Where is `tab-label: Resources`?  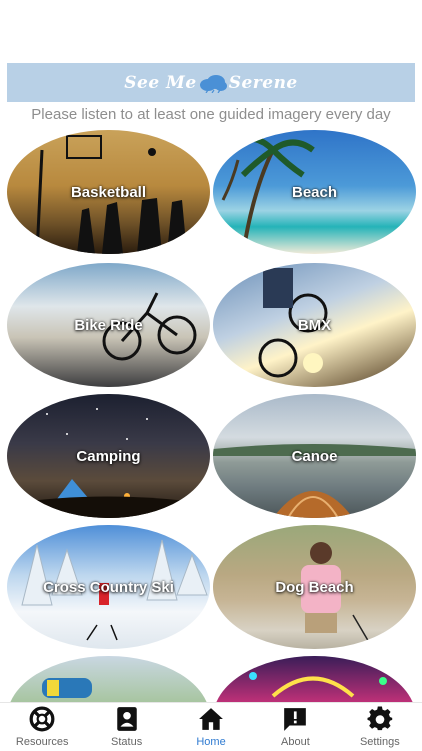 tab-label: Resources is located at coordinates (42, 742).